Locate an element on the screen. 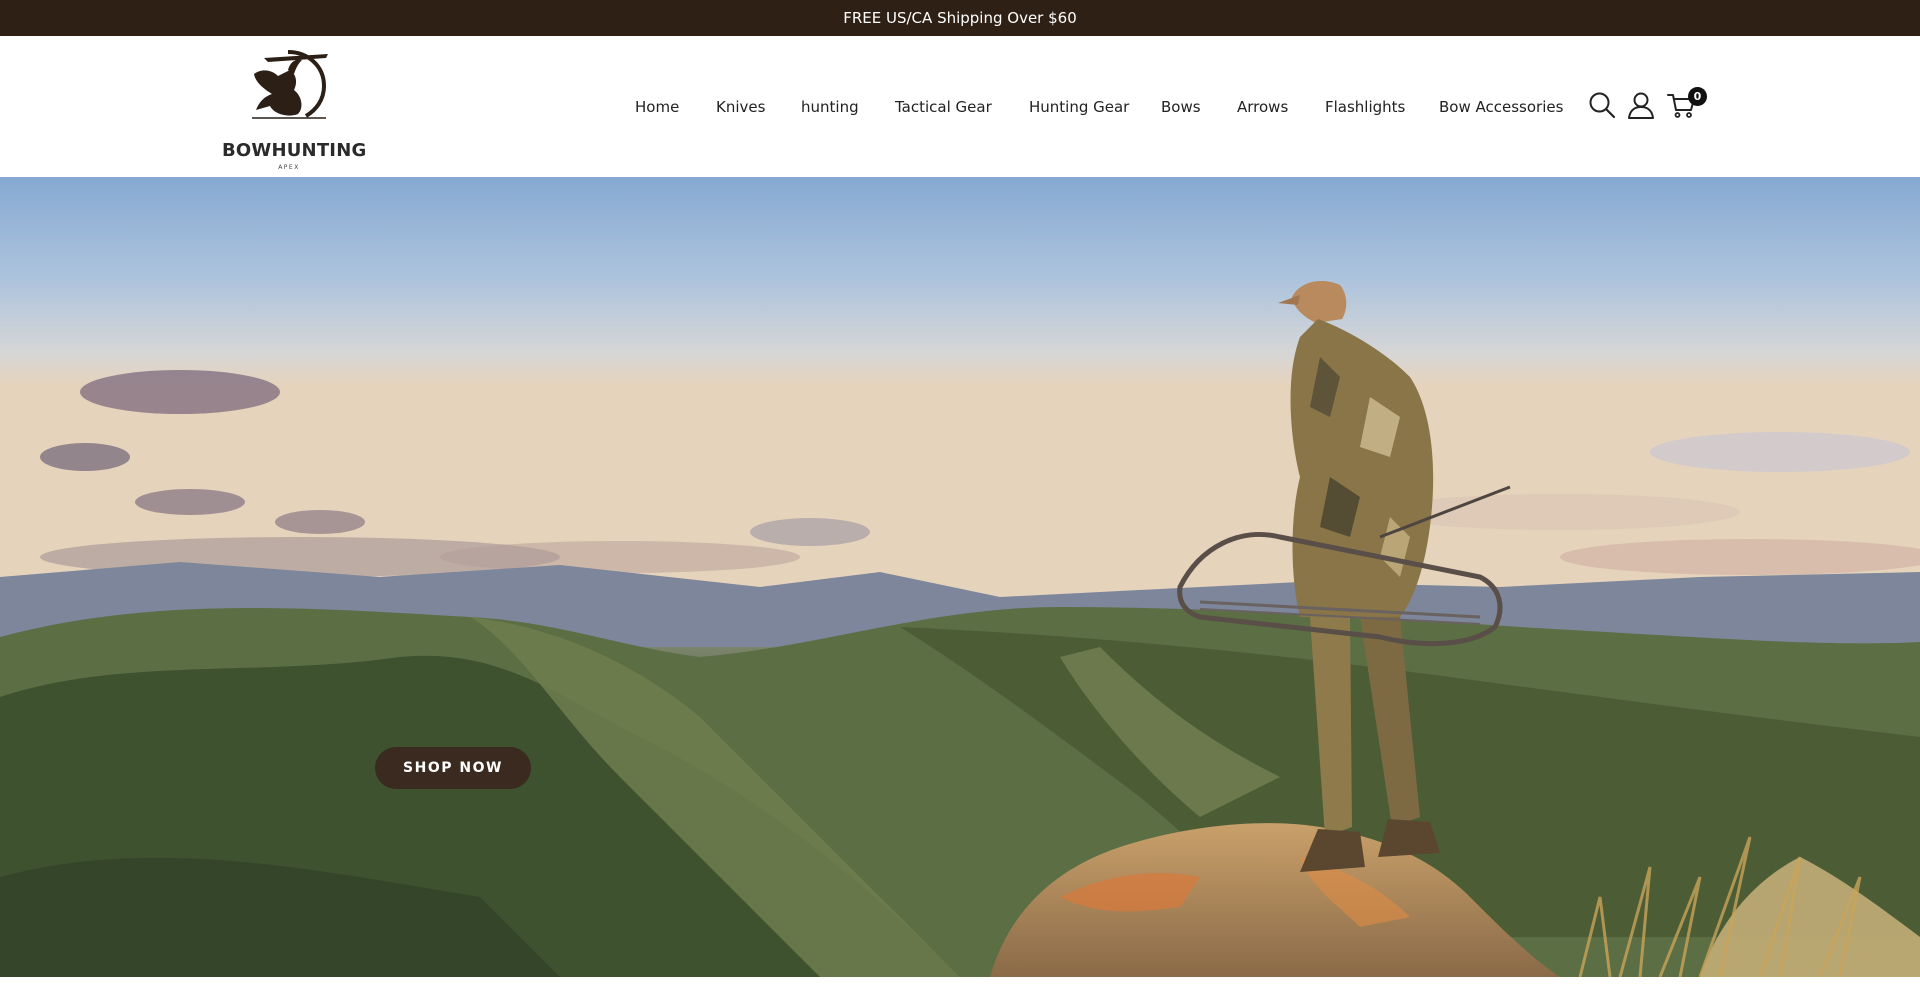 The width and height of the screenshot is (1920, 993). cart-count-badge: 0 is located at coordinates (1697, 96).